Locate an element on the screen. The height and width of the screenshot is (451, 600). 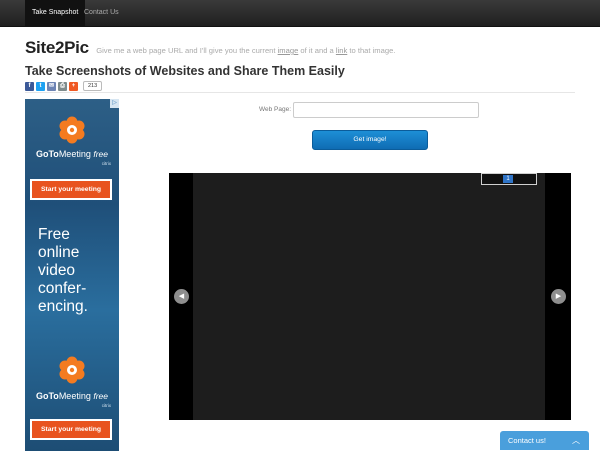
top-navbar: Take Snapshot Contact Us is located at coordinates (300, 13).